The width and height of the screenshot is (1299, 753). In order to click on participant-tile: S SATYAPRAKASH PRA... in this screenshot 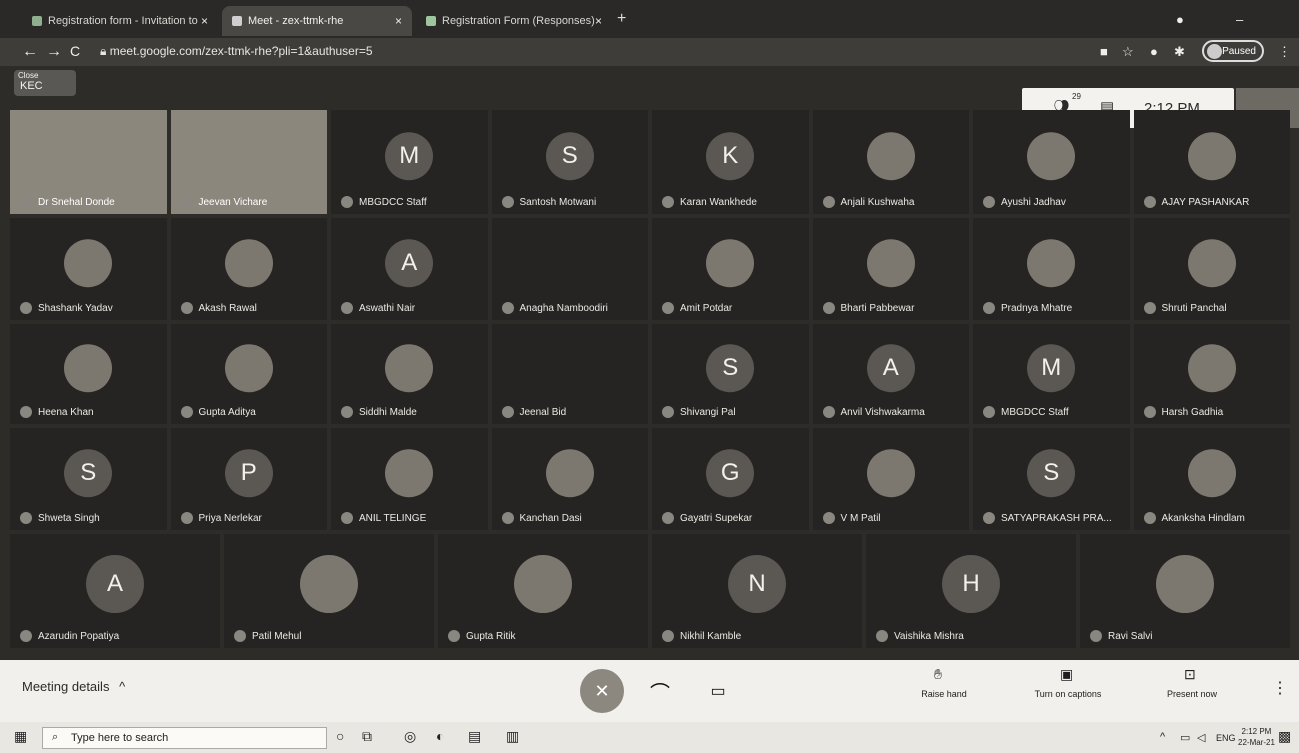, I will do `click(1051, 479)`.